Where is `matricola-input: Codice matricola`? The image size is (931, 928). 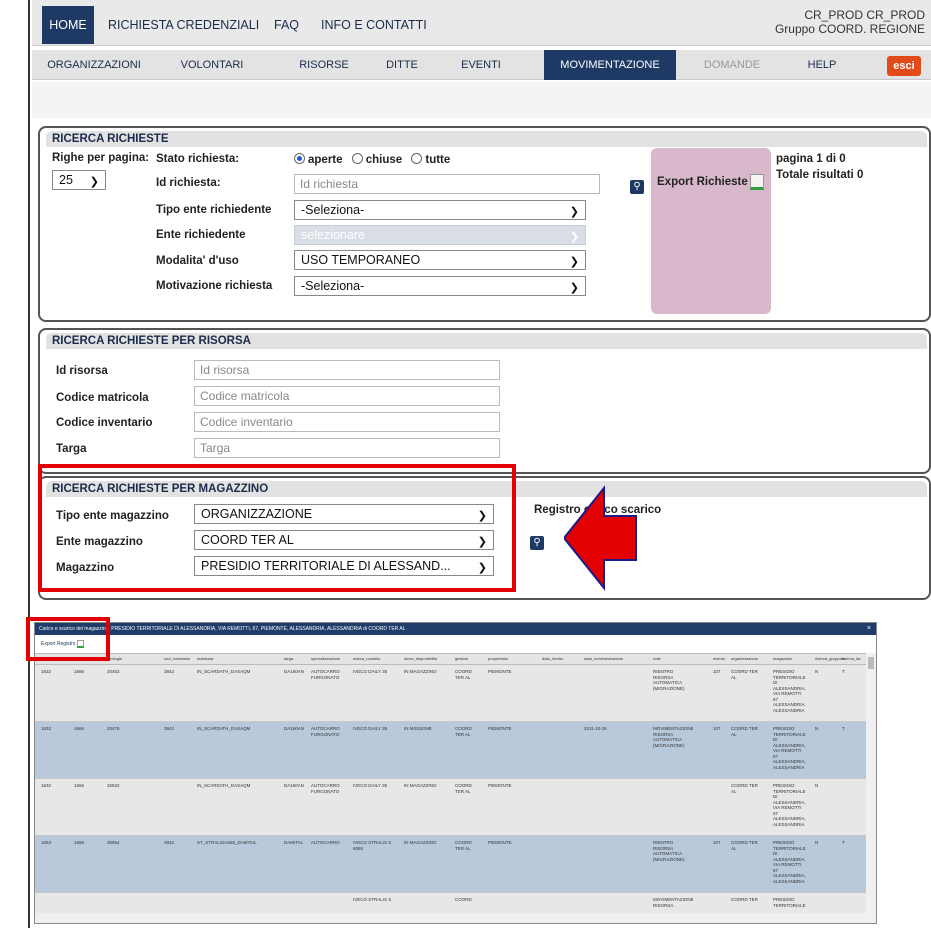 matricola-input: Codice matricola is located at coordinates (347, 396).